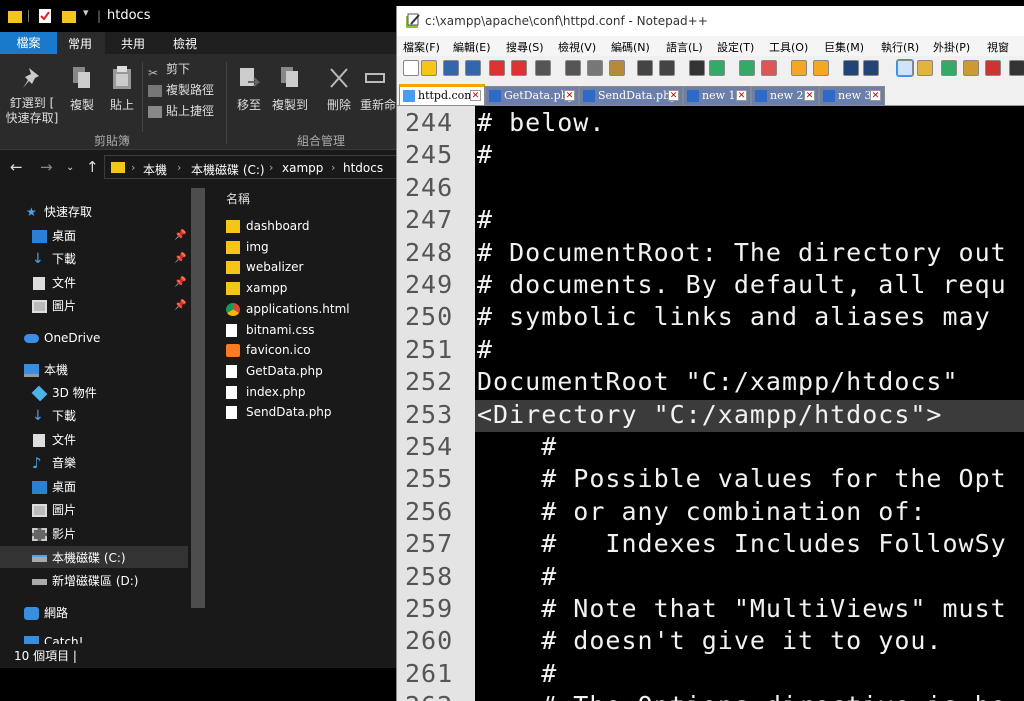 Image resolution: width=1024 pixels, height=701 pixels. I want to click on file-row: dashboard, so click(267, 226).